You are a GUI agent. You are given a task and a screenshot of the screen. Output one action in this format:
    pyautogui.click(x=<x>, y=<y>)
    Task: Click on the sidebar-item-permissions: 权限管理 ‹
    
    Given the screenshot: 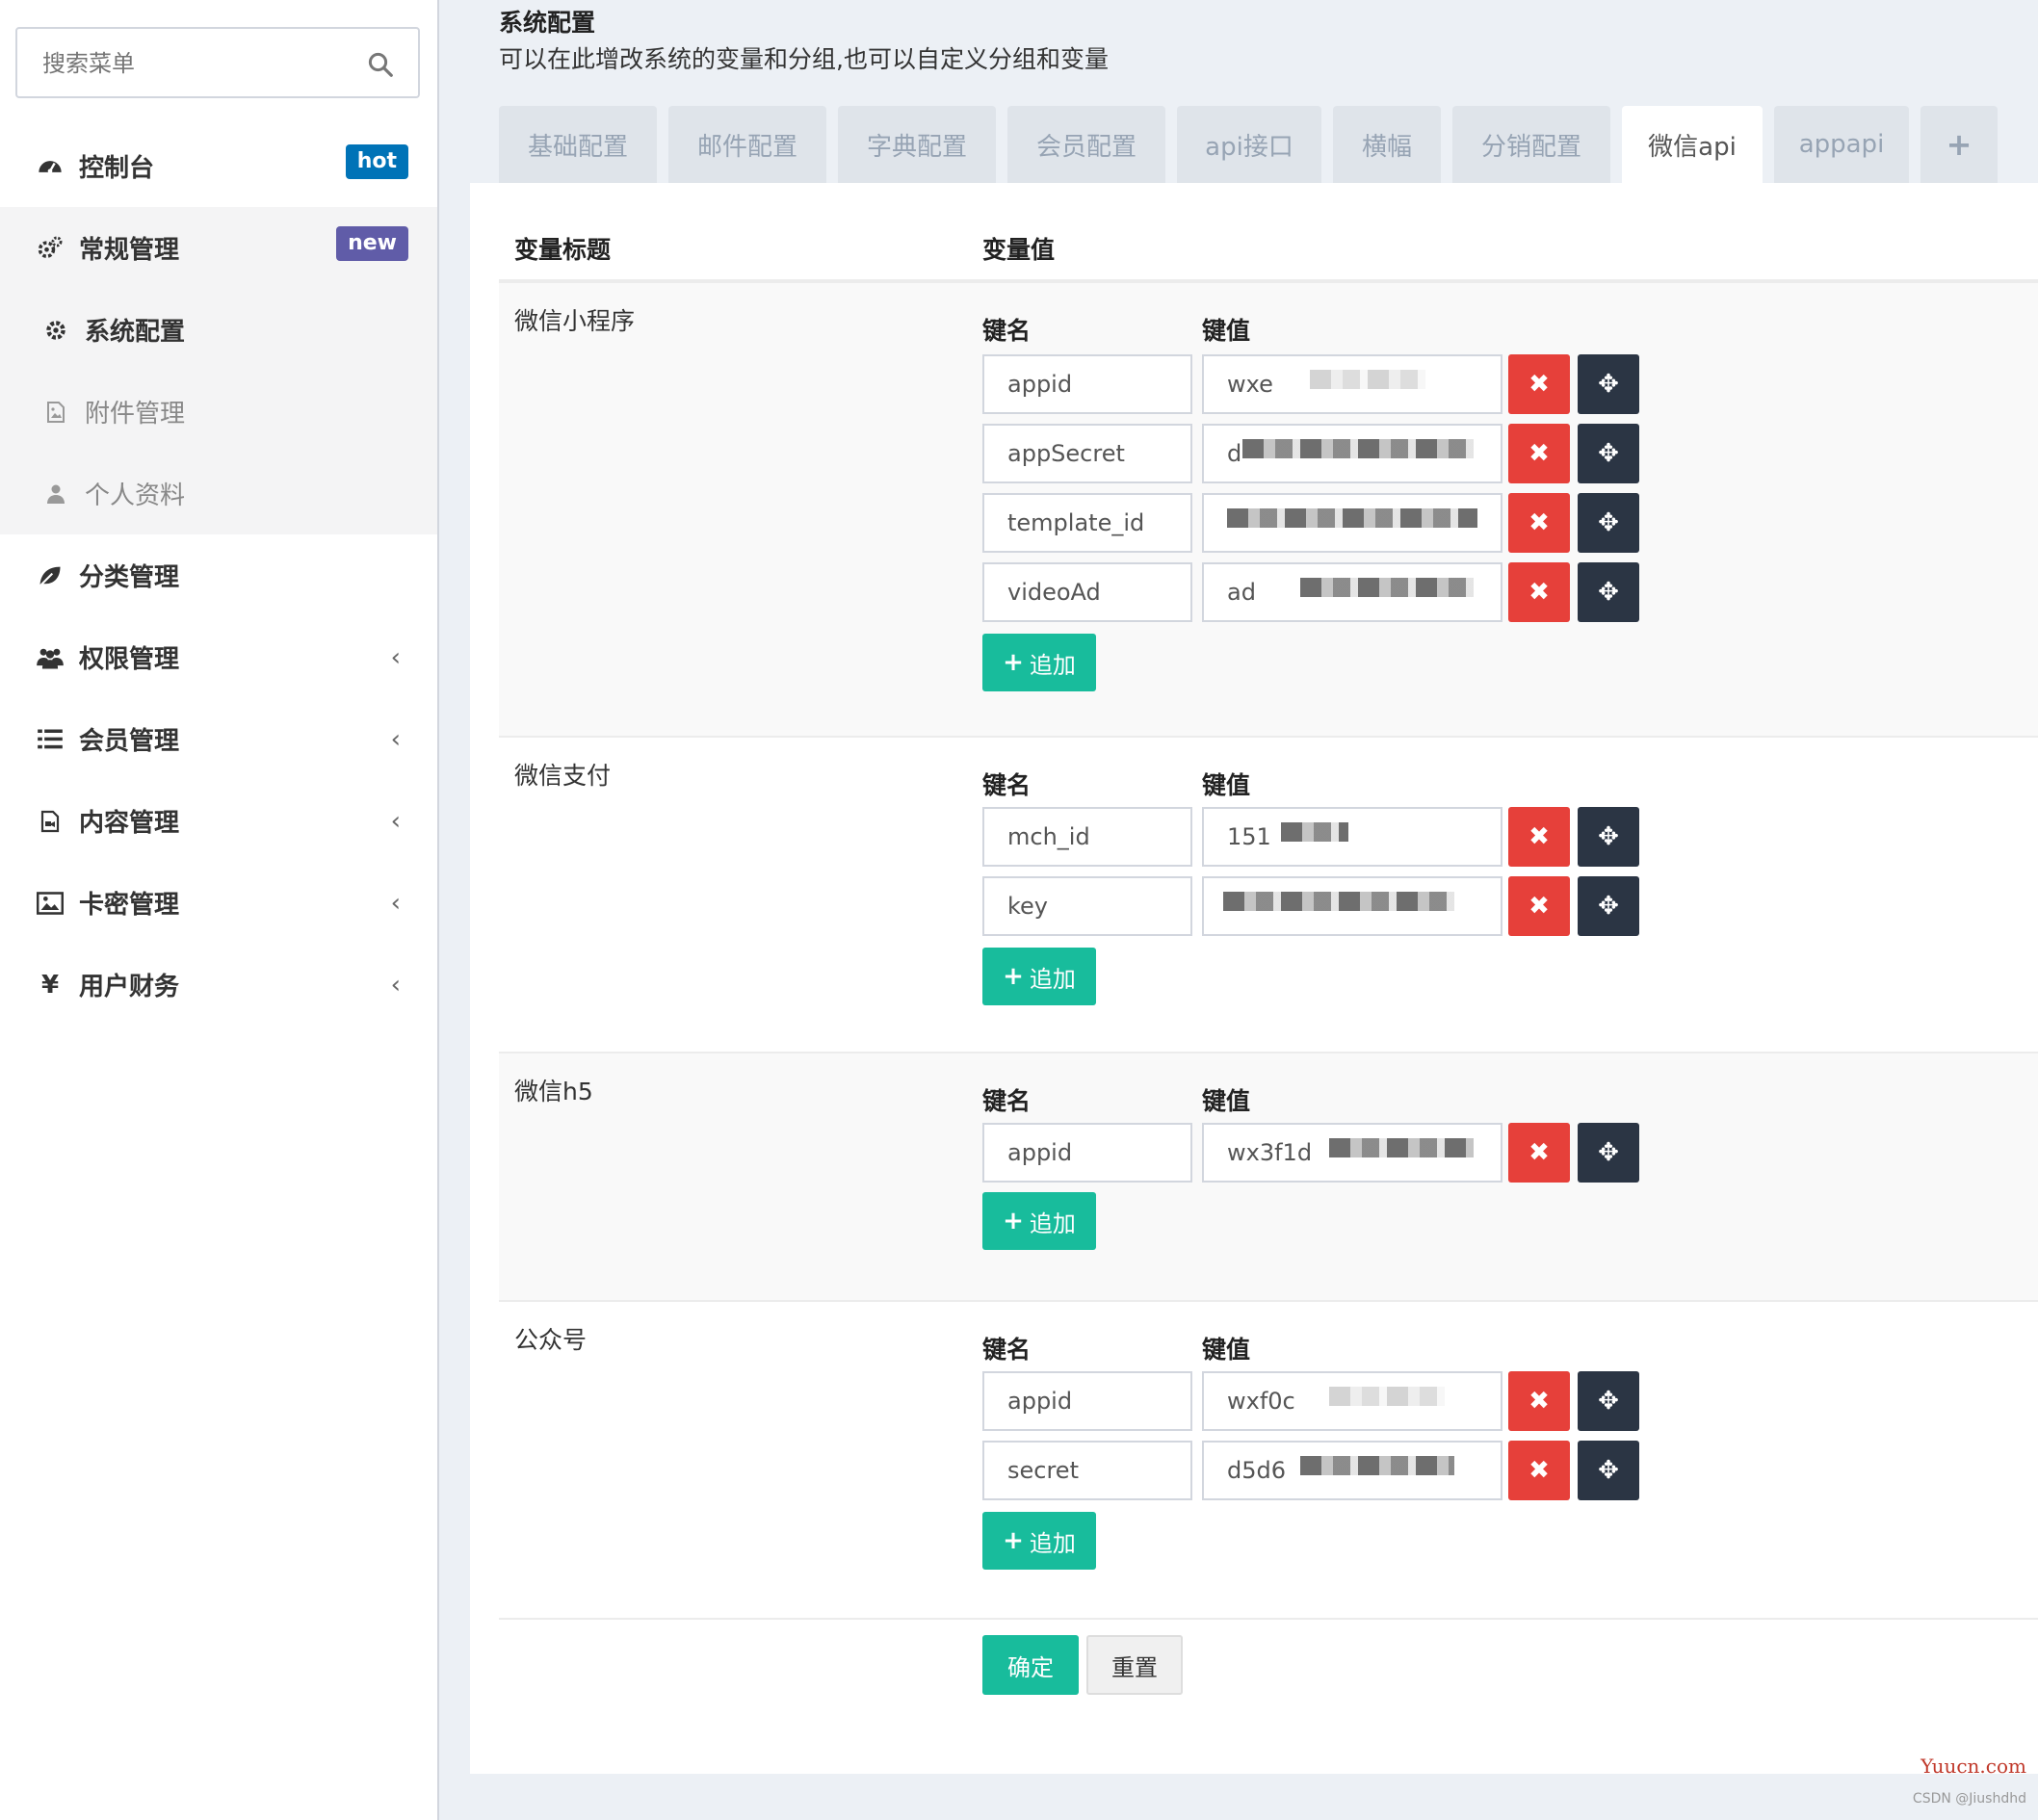 What is the action you would take?
    pyautogui.click(x=218, y=657)
    